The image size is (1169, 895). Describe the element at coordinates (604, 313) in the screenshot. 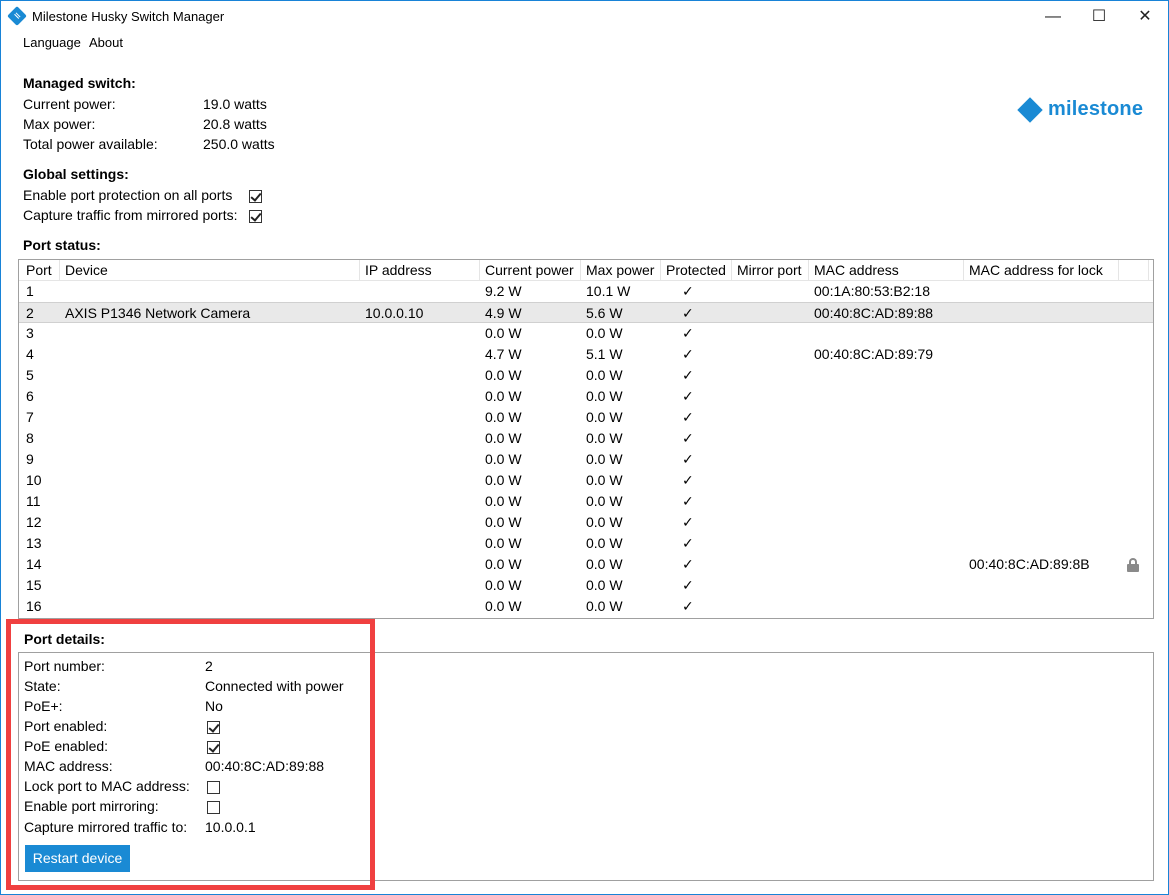

I see `cell-max-power: 5.6 W` at that location.